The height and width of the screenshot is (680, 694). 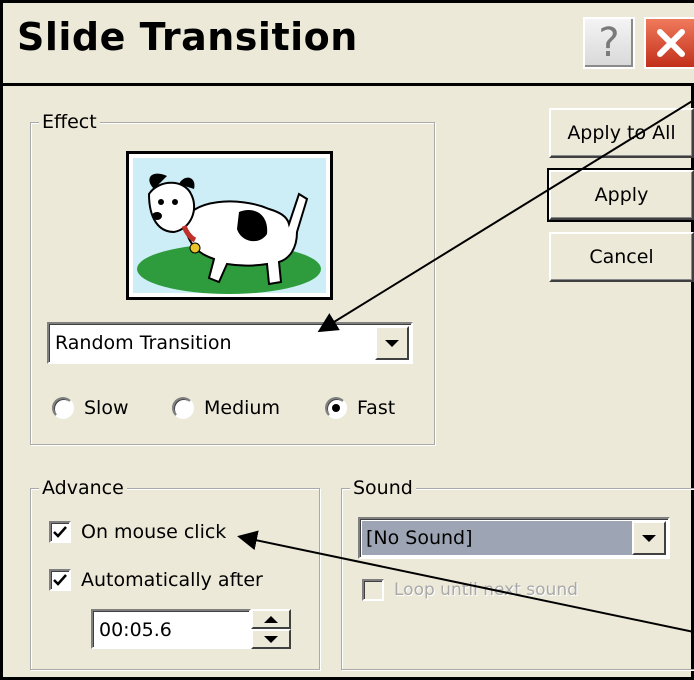 I want to click on speed-radio-slow: Slow, so click(x=90, y=408).